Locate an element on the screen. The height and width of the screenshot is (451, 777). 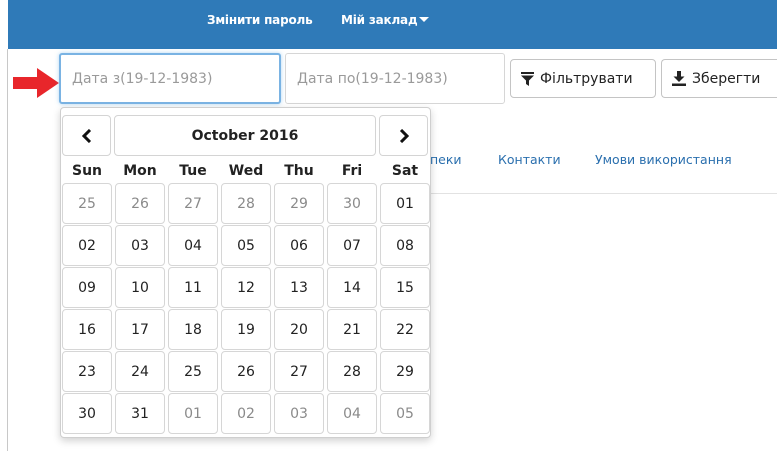
prev-month-button is located at coordinates (86, 135).